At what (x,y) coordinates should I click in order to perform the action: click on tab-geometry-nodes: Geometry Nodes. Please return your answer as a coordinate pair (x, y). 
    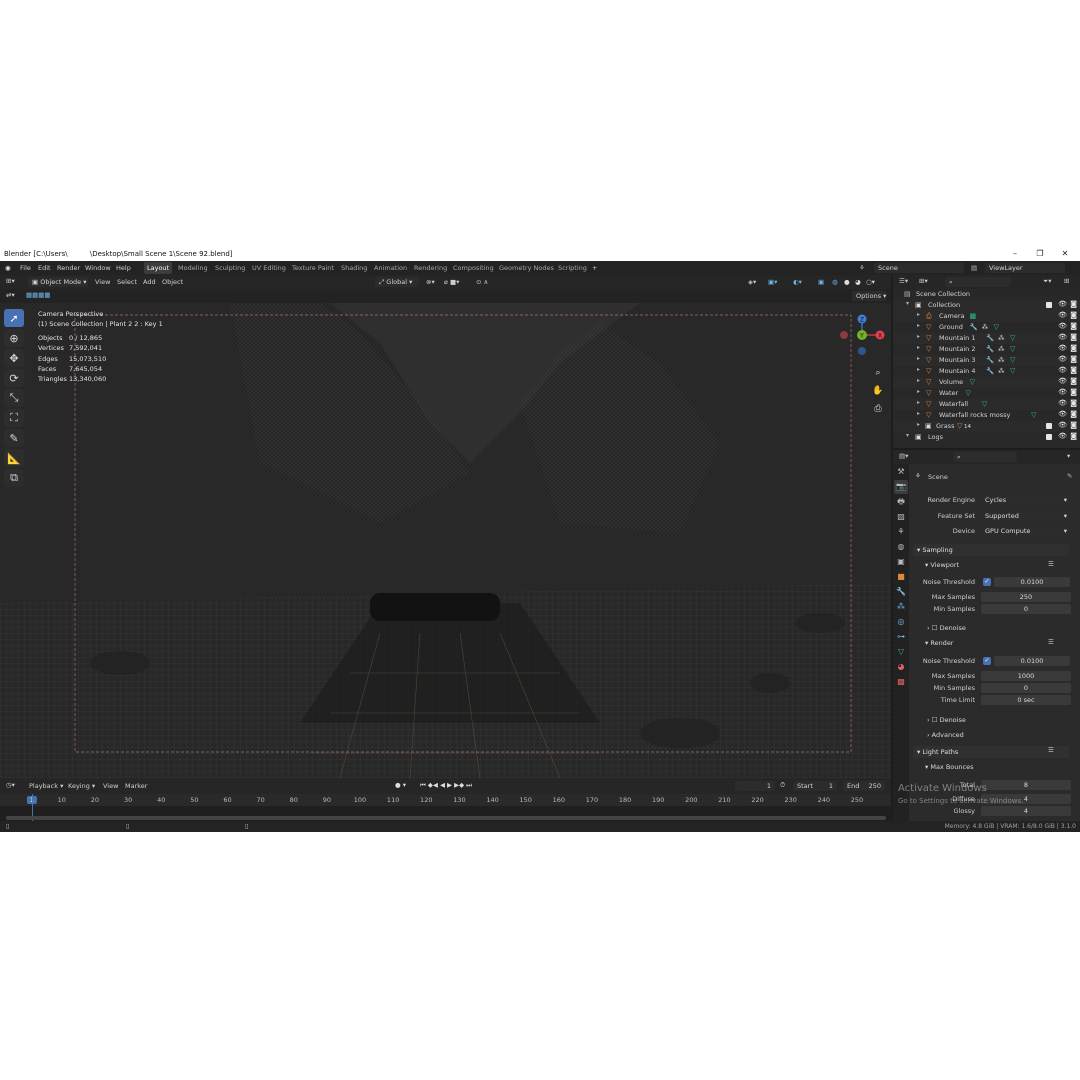
    Looking at the image, I should click on (526, 268).